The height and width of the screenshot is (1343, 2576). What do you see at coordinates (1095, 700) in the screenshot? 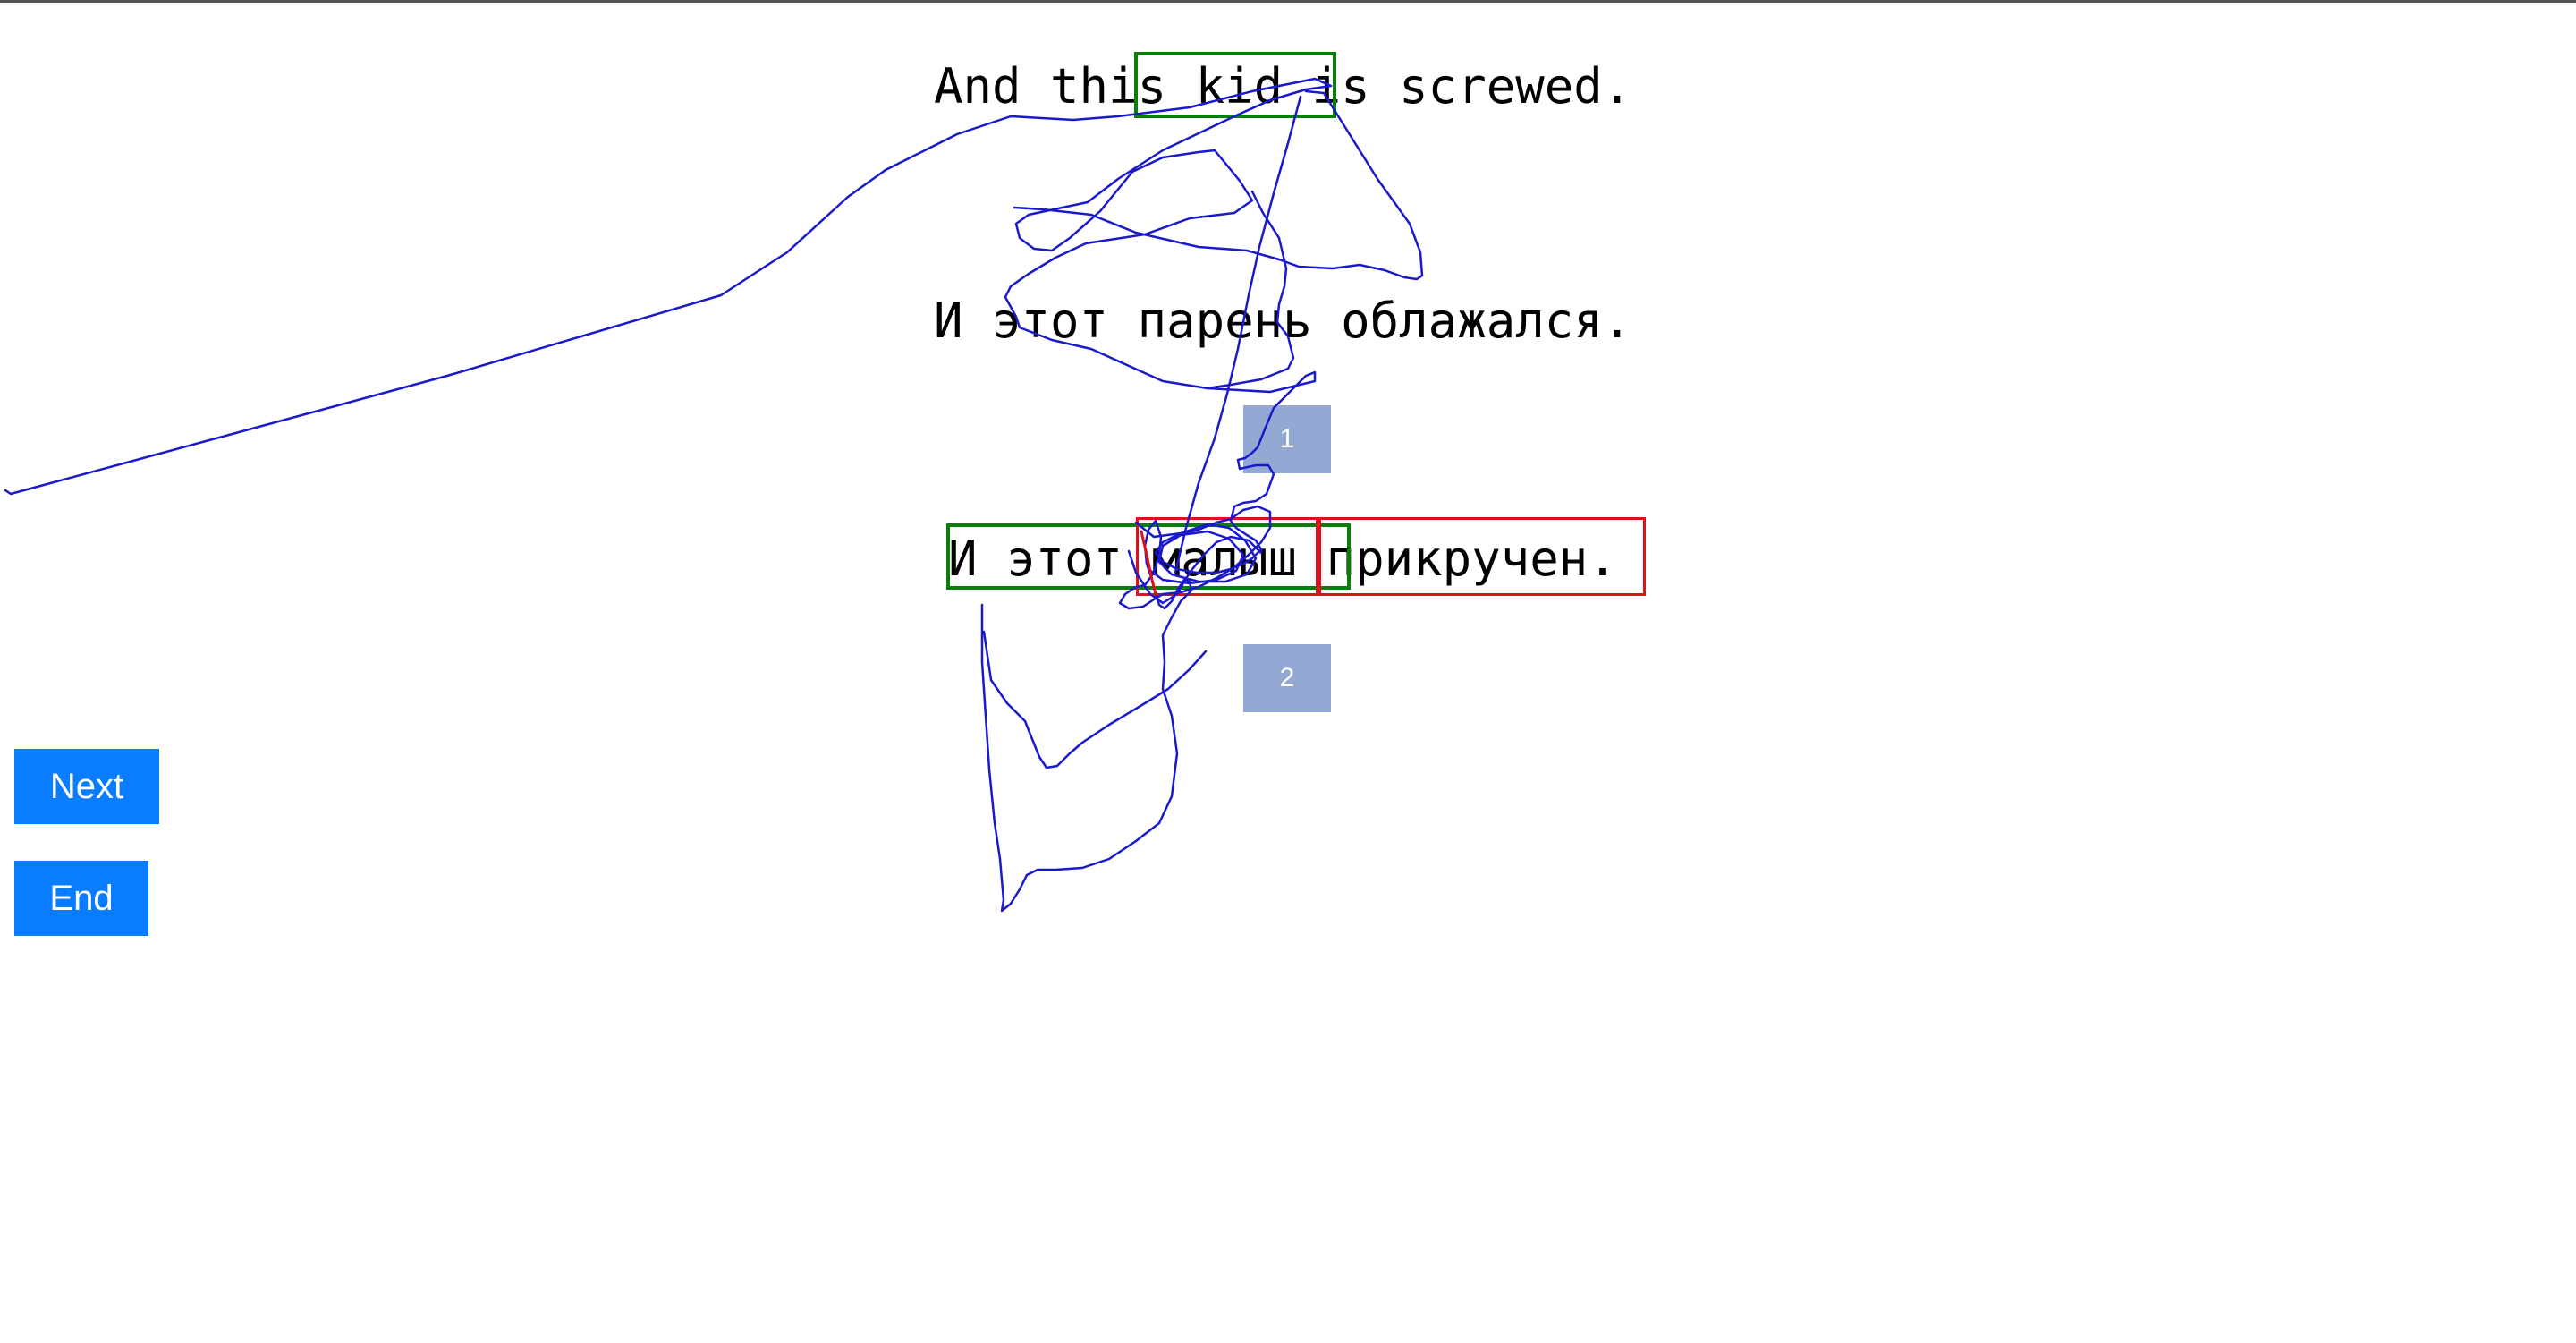
I see `pen-stroke-lower-loop` at bounding box center [1095, 700].